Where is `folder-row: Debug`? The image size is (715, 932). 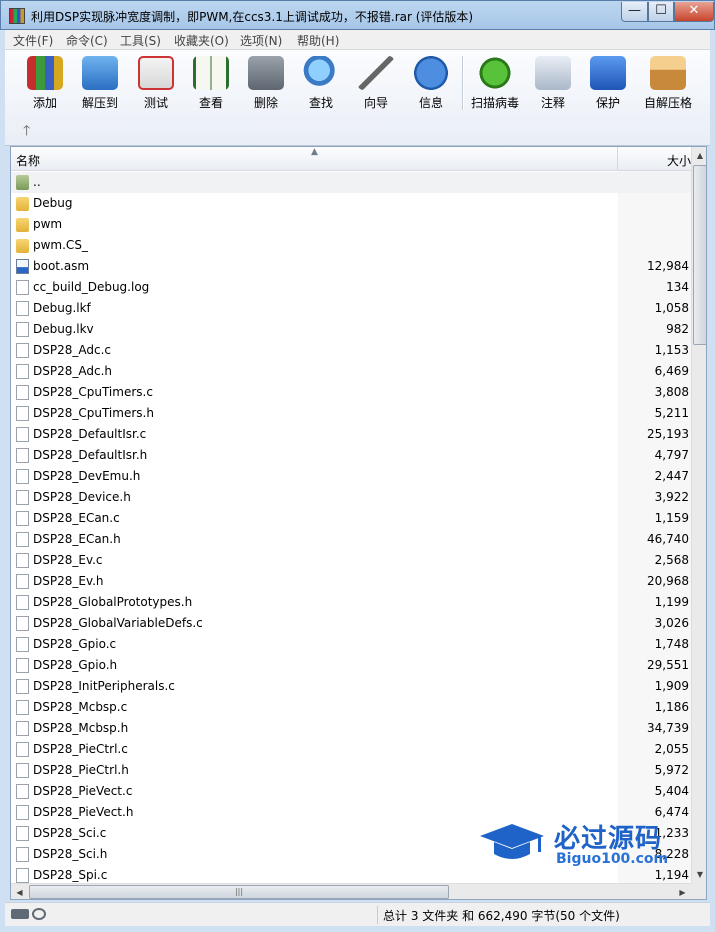
folder-row: Debug is located at coordinates (351, 203).